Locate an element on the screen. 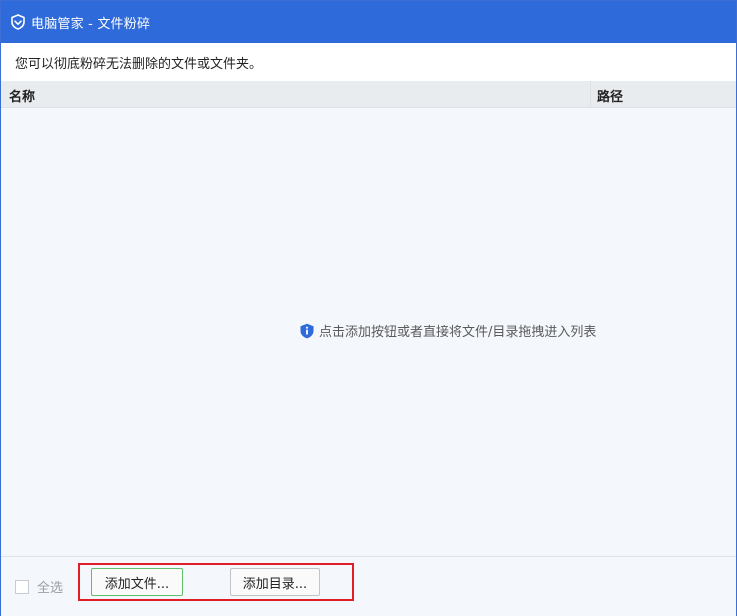 This screenshot has height=616, width=737. empty-list-hint: 点击添加按钮或者直接将文件/目录拖拽进入列表 is located at coordinates (447, 330).